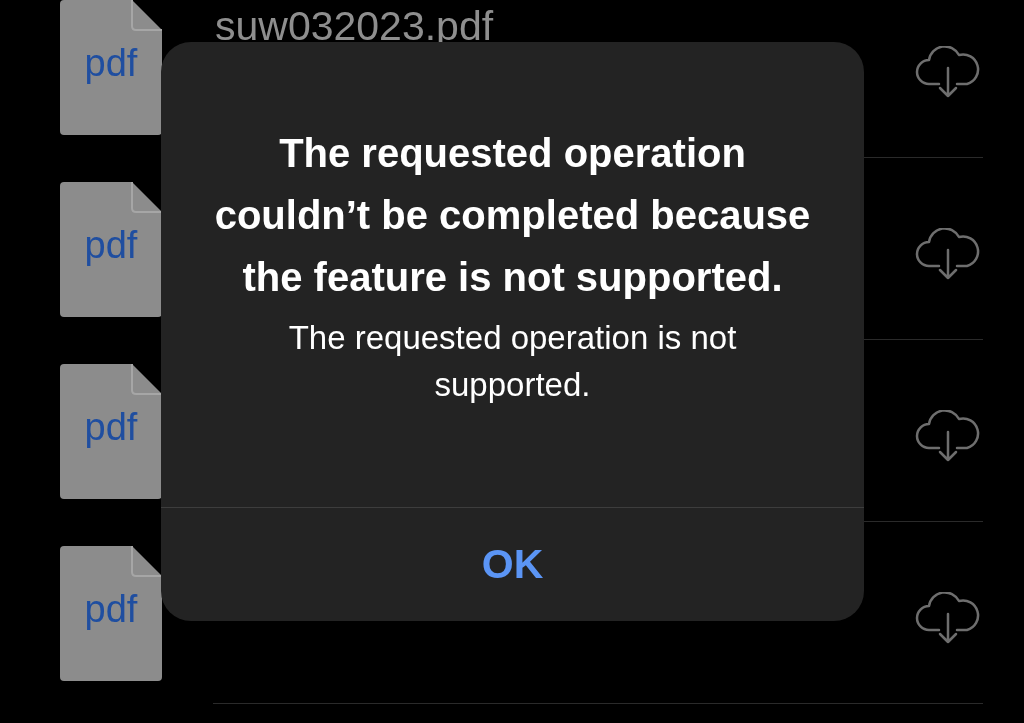  What do you see at coordinates (512, 361) in the screenshot?
I see `alert-message: The requested operation is not supported.` at bounding box center [512, 361].